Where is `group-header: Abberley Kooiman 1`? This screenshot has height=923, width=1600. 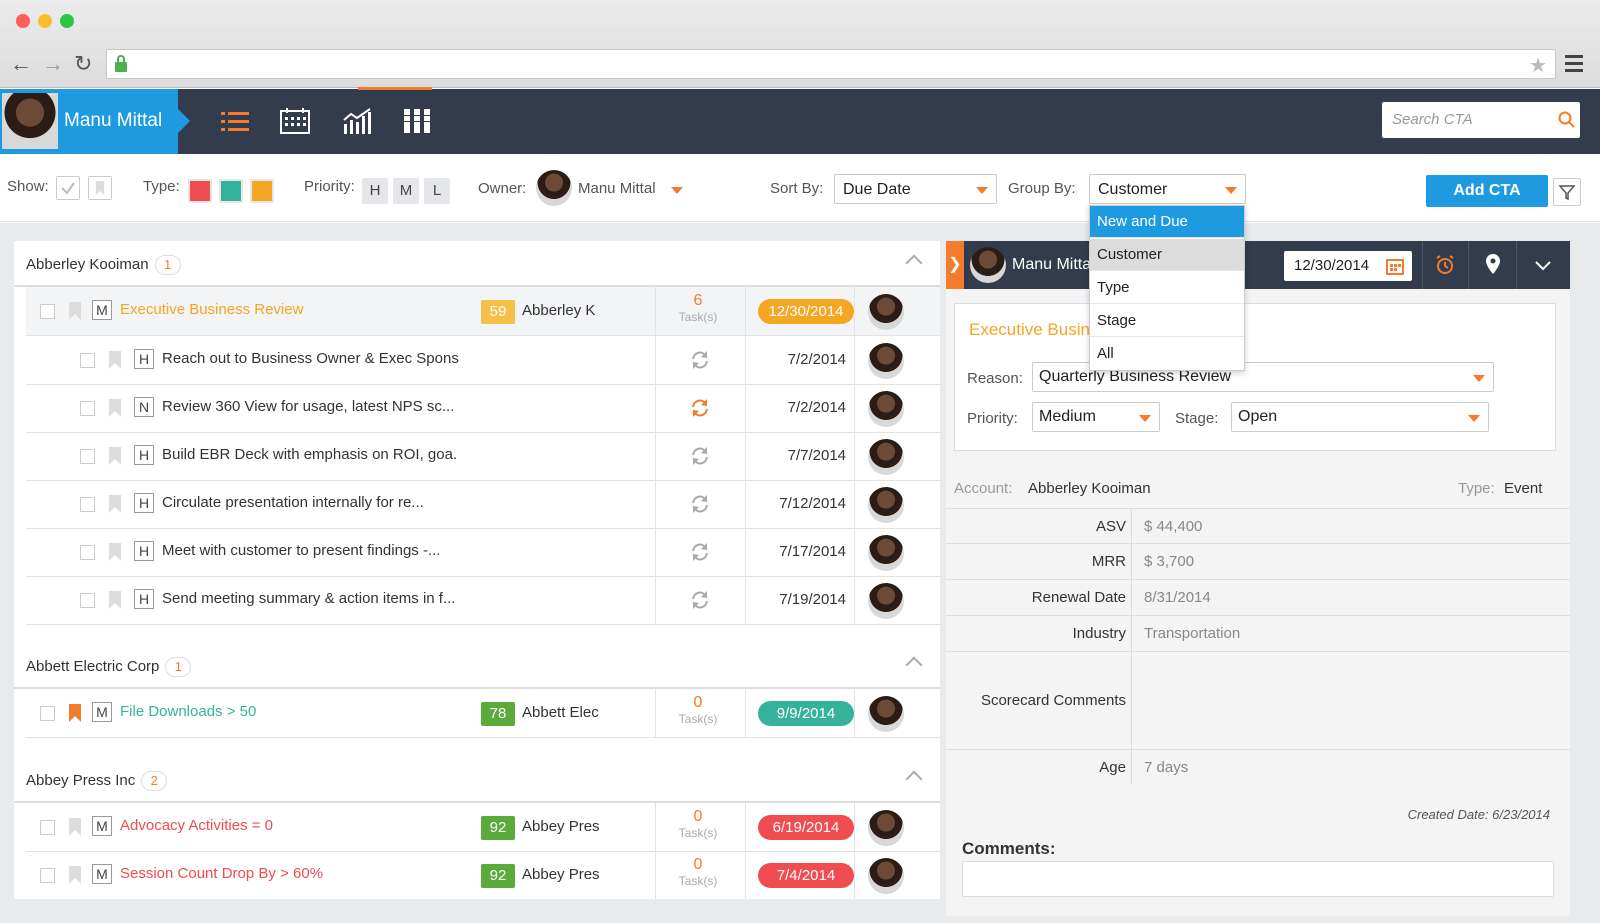 group-header: Abberley Kooiman 1 is located at coordinates (477, 264).